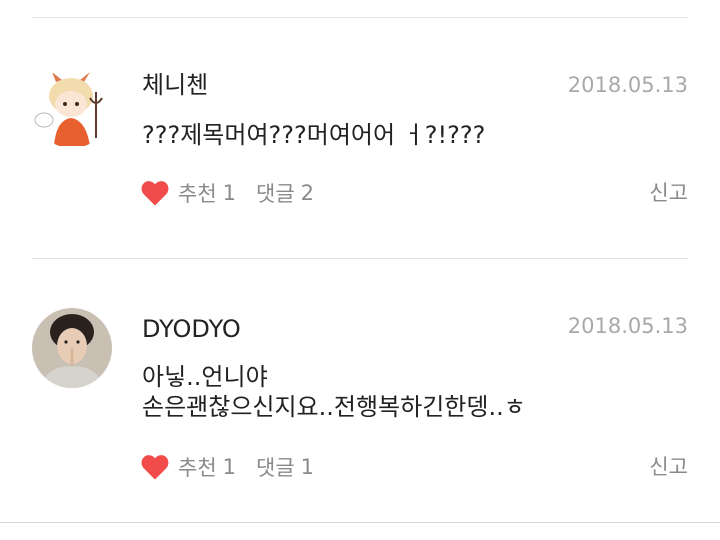 Image resolution: width=720 pixels, height=540 pixels. What do you see at coordinates (360, 258) in the screenshot?
I see `comment-divider` at bounding box center [360, 258].